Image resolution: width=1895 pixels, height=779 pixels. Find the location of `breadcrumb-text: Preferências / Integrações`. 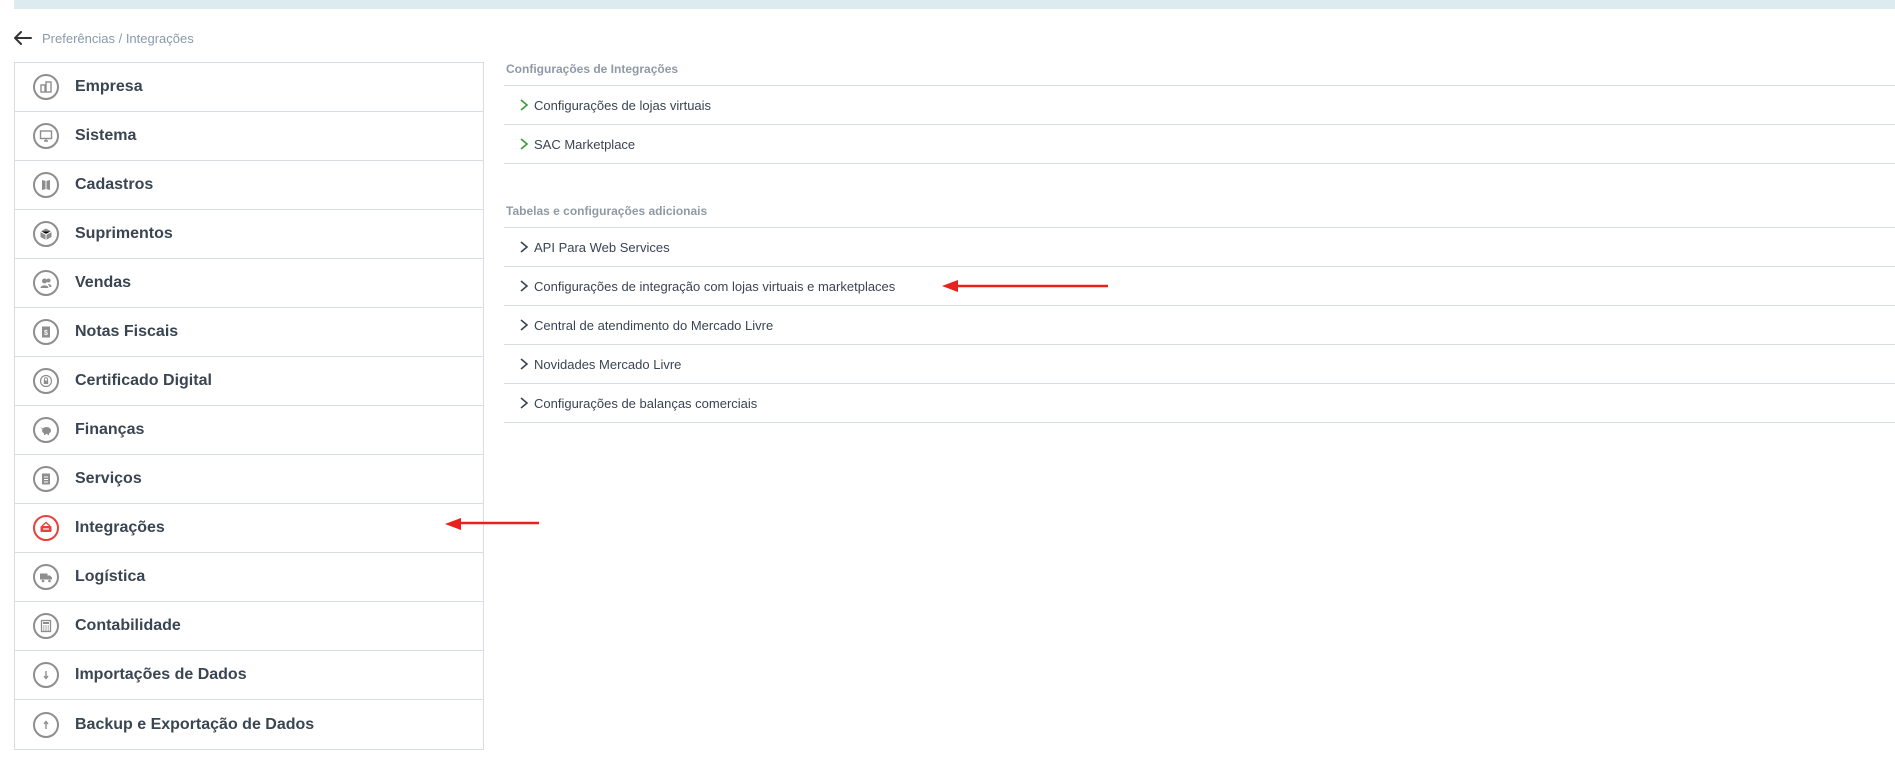

breadcrumb-text: Preferências / Integrações is located at coordinates (118, 38).